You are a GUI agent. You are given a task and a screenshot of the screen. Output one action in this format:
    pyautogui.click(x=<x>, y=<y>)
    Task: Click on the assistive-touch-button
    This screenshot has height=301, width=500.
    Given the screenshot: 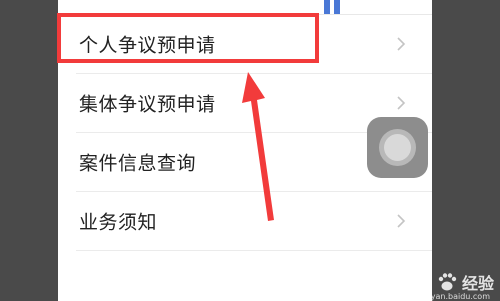 What is the action you would take?
    pyautogui.click(x=397, y=147)
    